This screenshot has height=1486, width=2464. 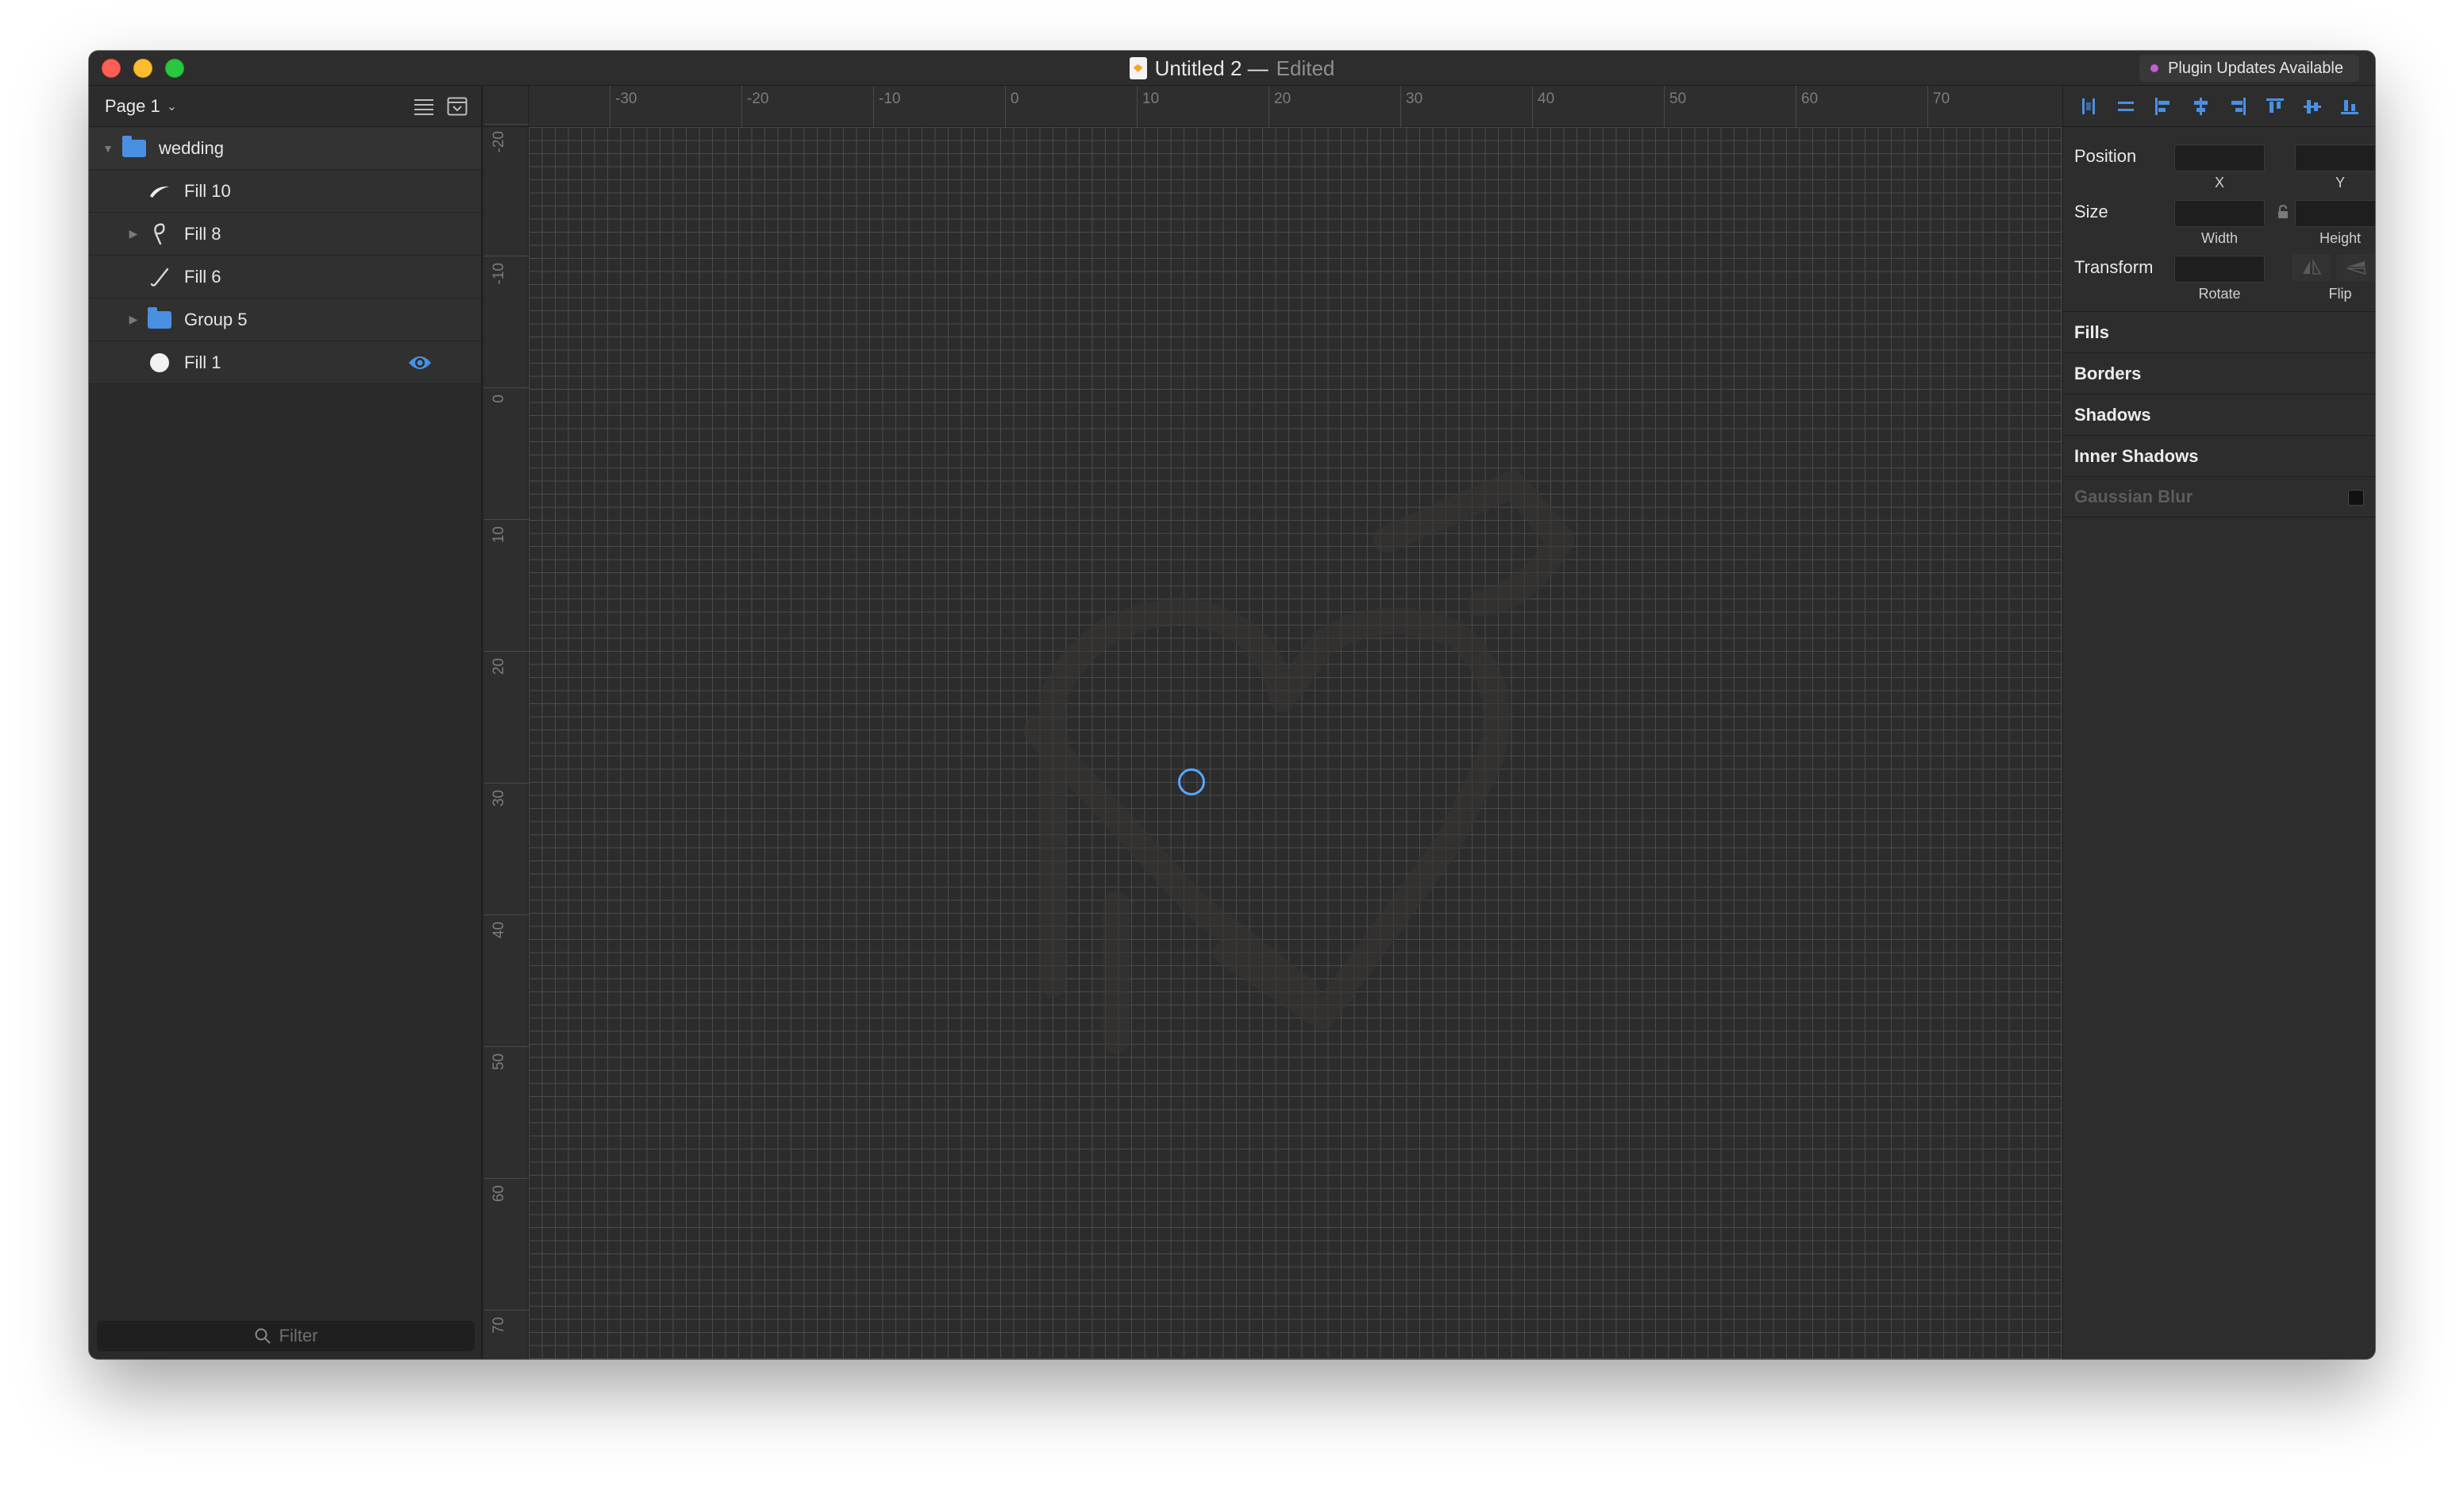 What do you see at coordinates (216, 319) in the screenshot?
I see `layer-name: Group 5` at bounding box center [216, 319].